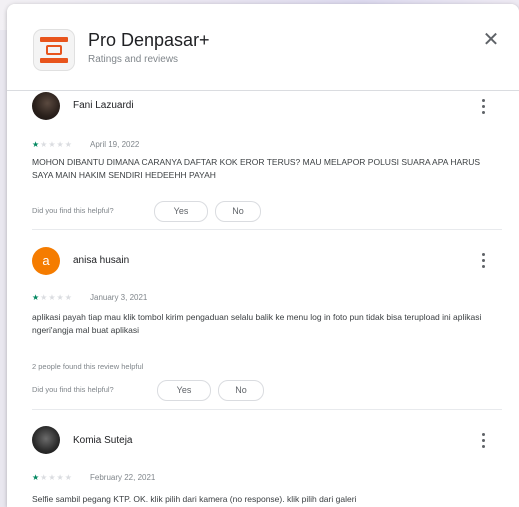  Describe the element at coordinates (46, 261) in the screenshot. I see `avatar: a` at that location.